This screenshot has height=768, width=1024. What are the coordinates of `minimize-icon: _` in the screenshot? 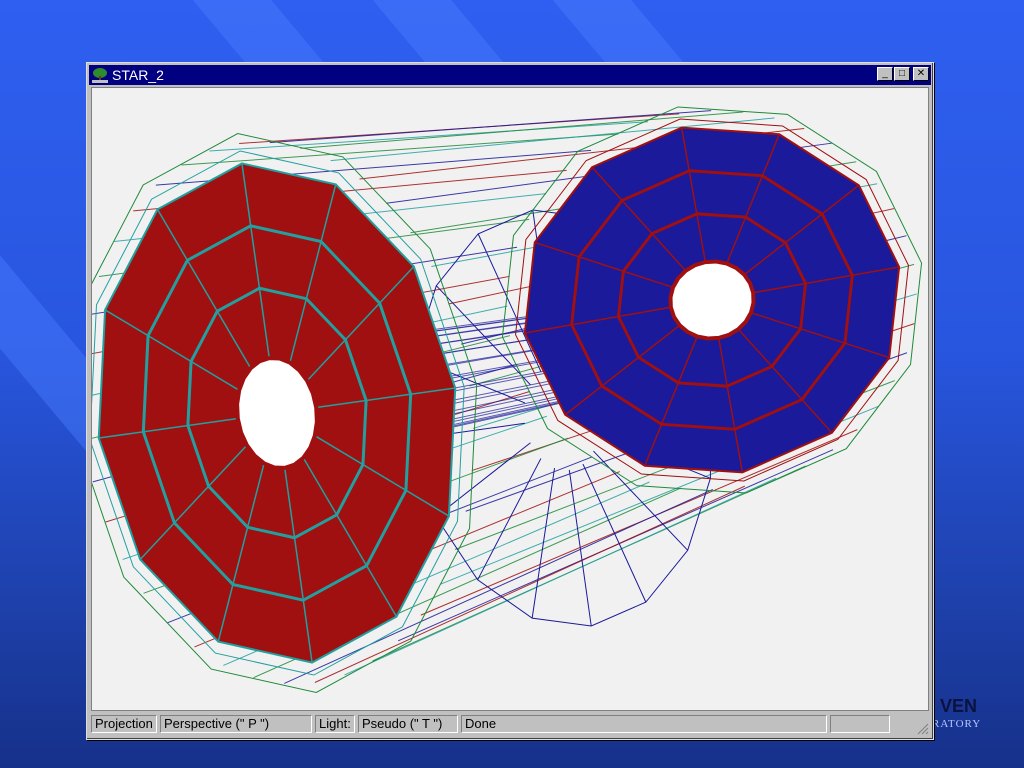 It's located at (885, 73).